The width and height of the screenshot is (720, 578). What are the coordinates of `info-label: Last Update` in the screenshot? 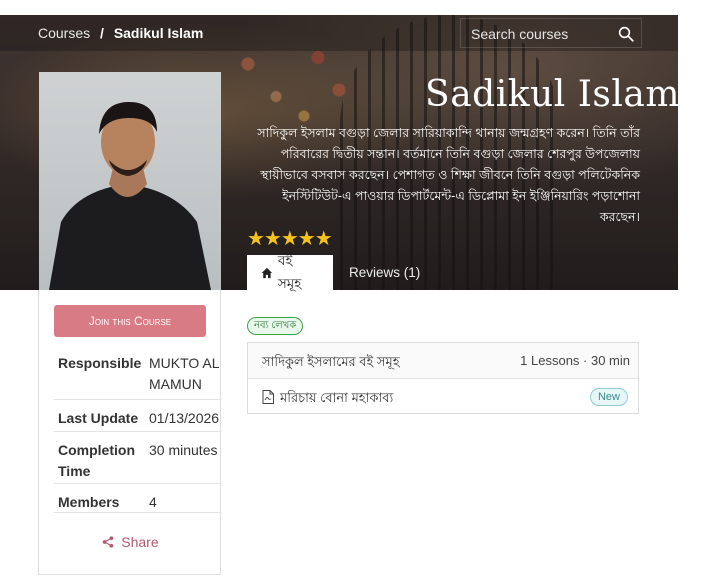 It's located at (98, 418).